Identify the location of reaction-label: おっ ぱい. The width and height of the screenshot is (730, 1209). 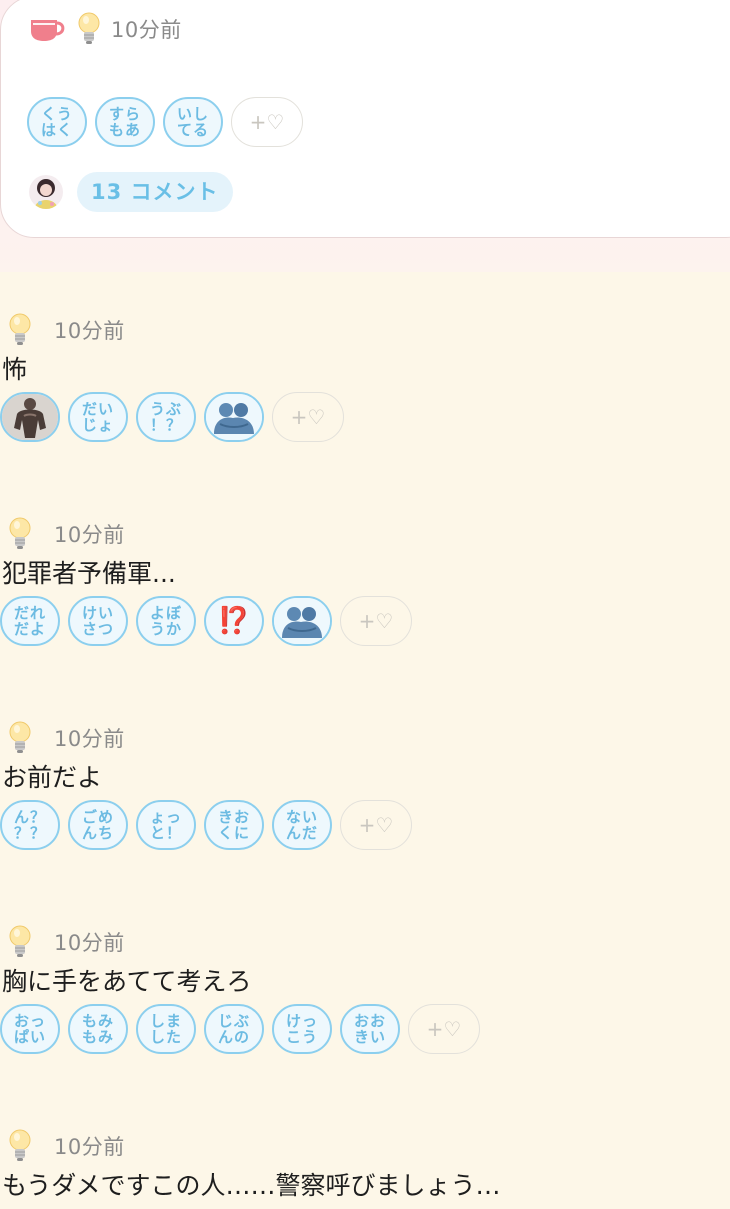
(29, 1029).